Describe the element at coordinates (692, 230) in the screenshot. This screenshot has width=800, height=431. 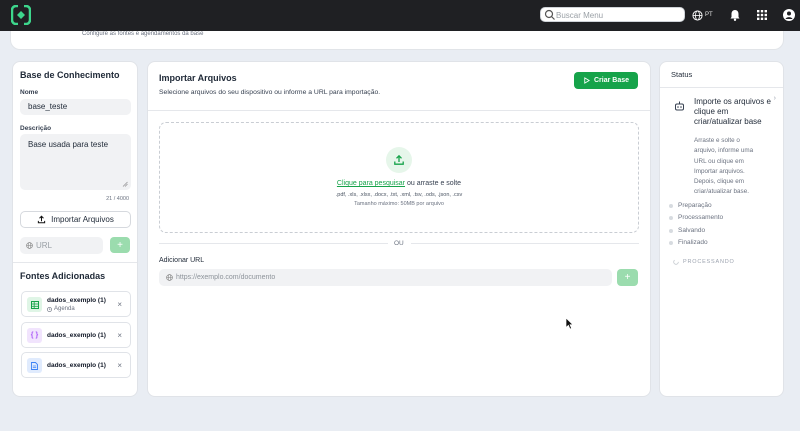
I see `step-label: Salvando` at that location.